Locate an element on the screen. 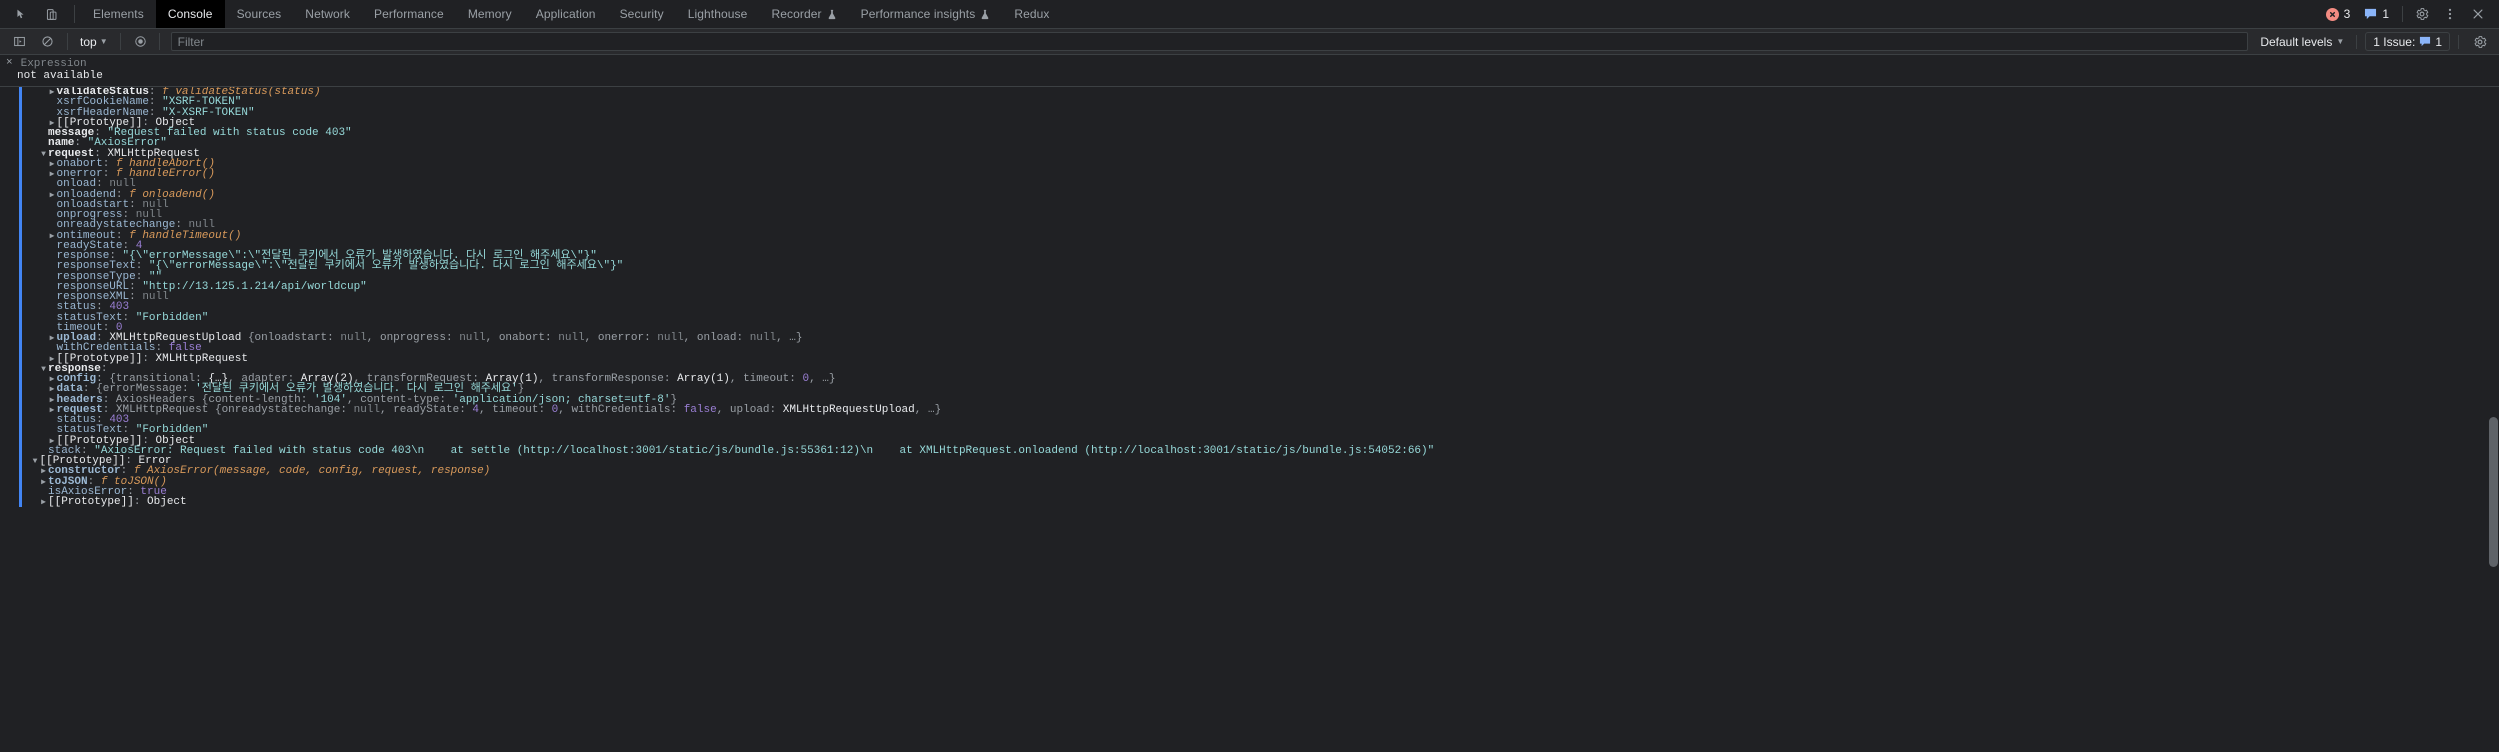 The height and width of the screenshot is (752, 2499). console-property-line: onload: null is located at coordinates (1260, 184).